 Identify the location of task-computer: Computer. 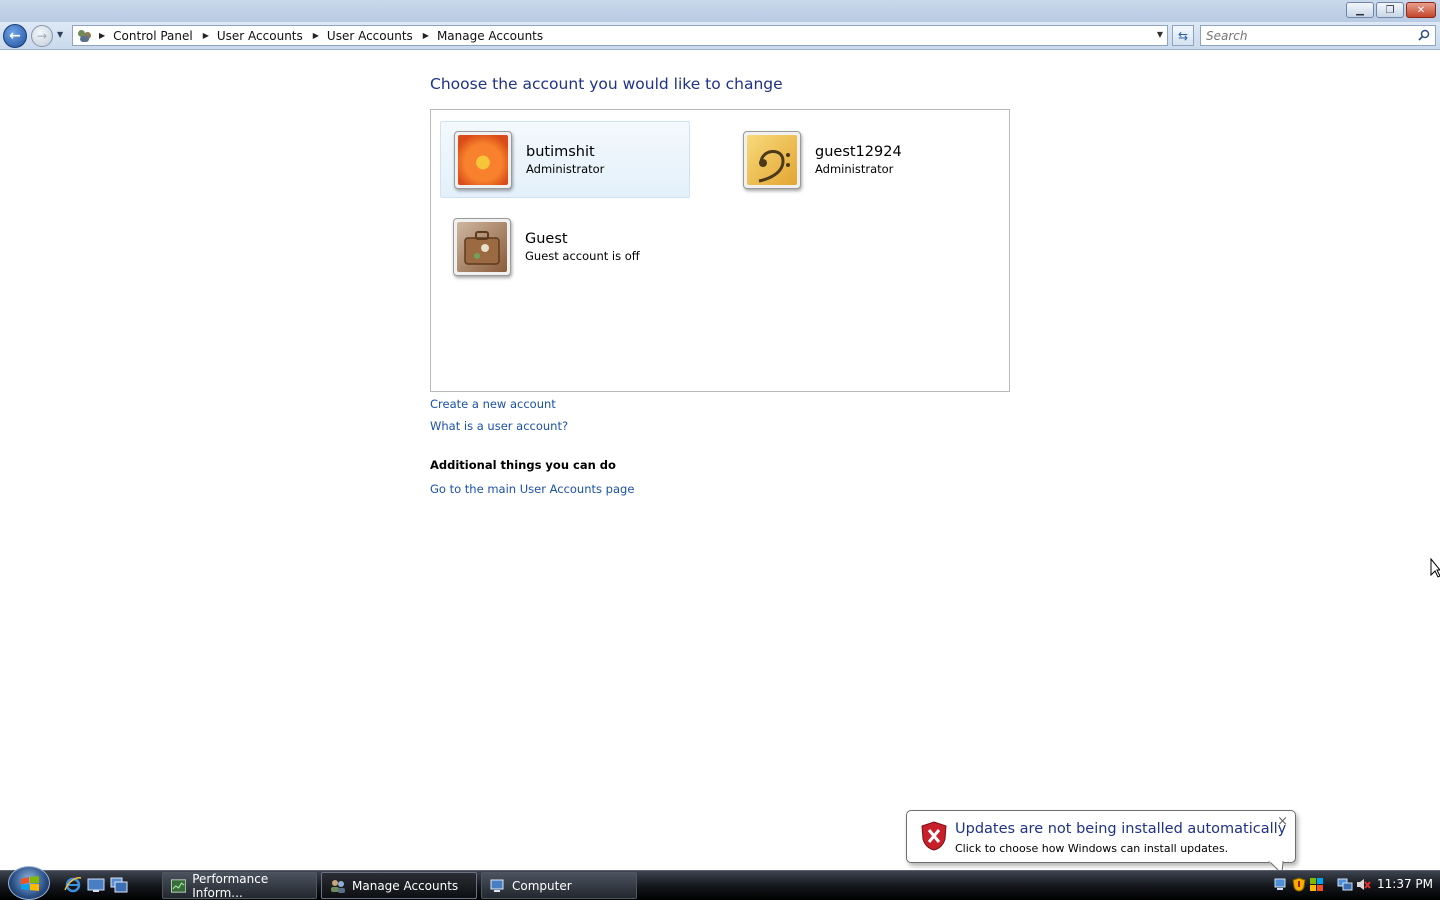
(559, 885).